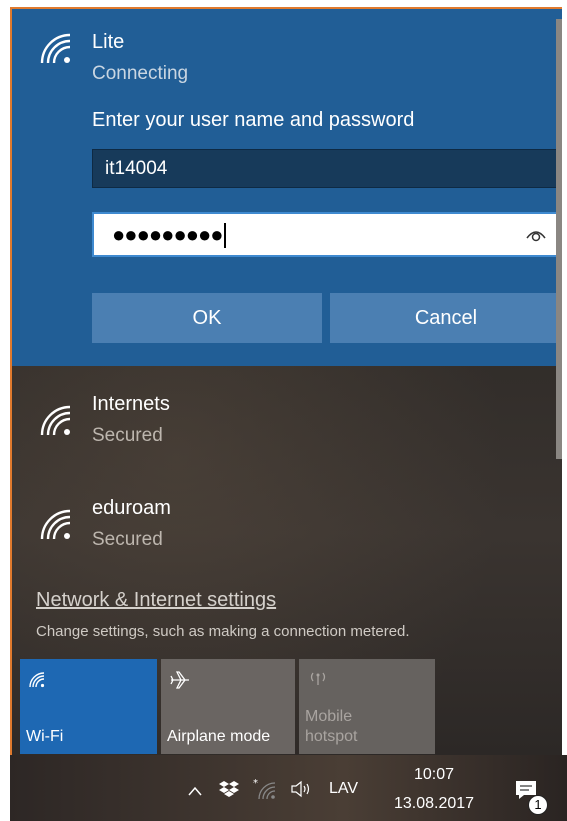  Describe the element at coordinates (288, 788) in the screenshot. I see `taskbar: * LAV 10:07 13.08.2017 1` at that location.